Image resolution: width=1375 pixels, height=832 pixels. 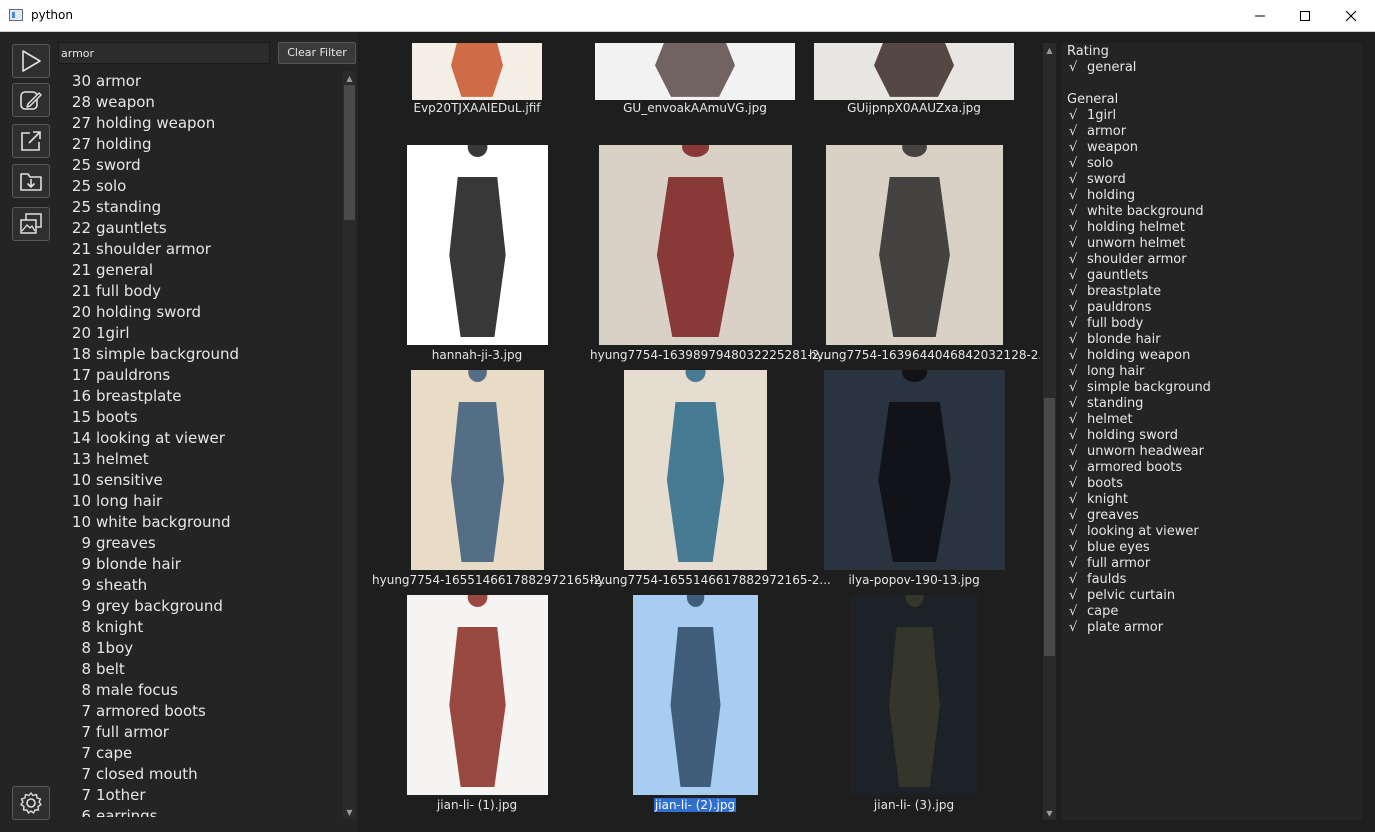 What do you see at coordinates (695, 108) in the screenshot?
I see `image-filename: GU_envoakAAmuVG.jpg` at bounding box center [695, 108].